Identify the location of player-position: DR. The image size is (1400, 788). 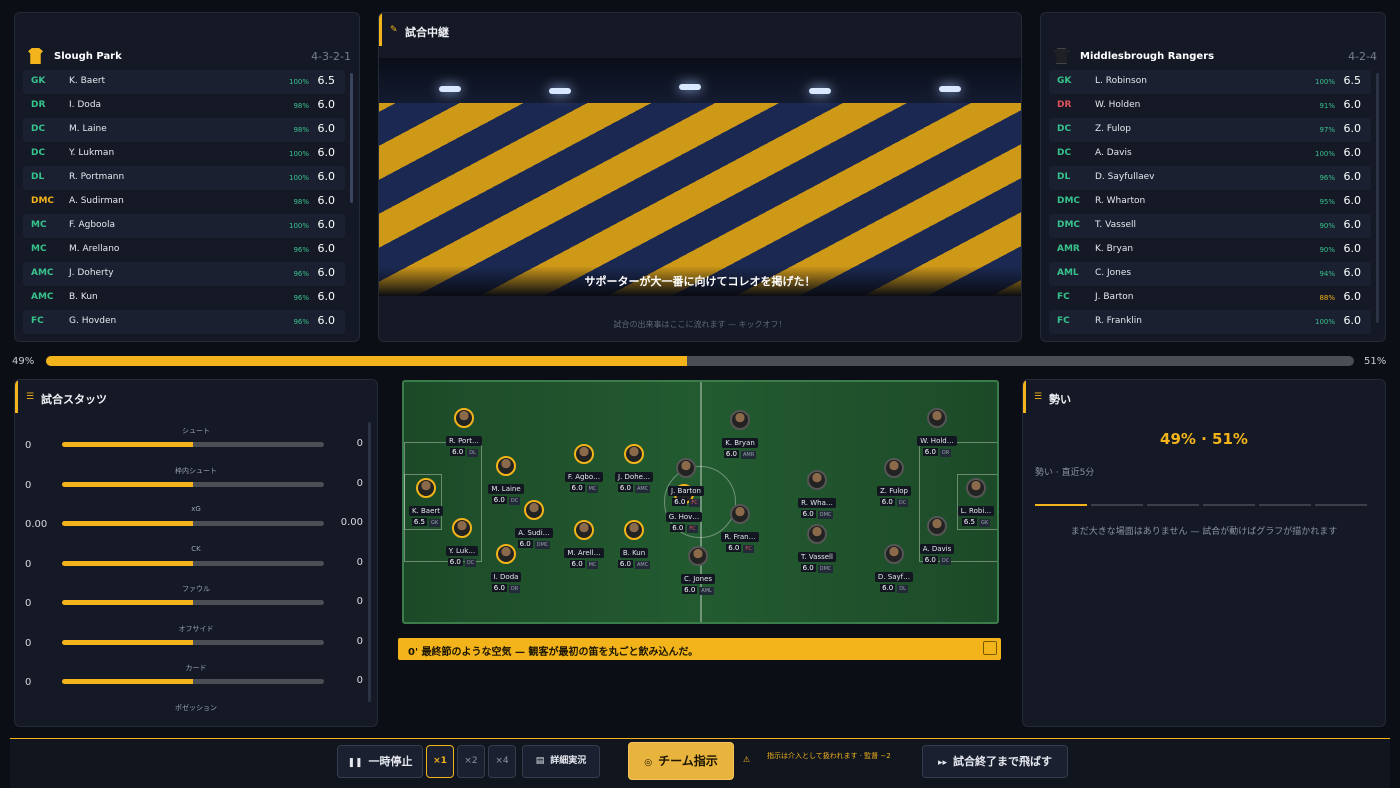
(1064, 105).